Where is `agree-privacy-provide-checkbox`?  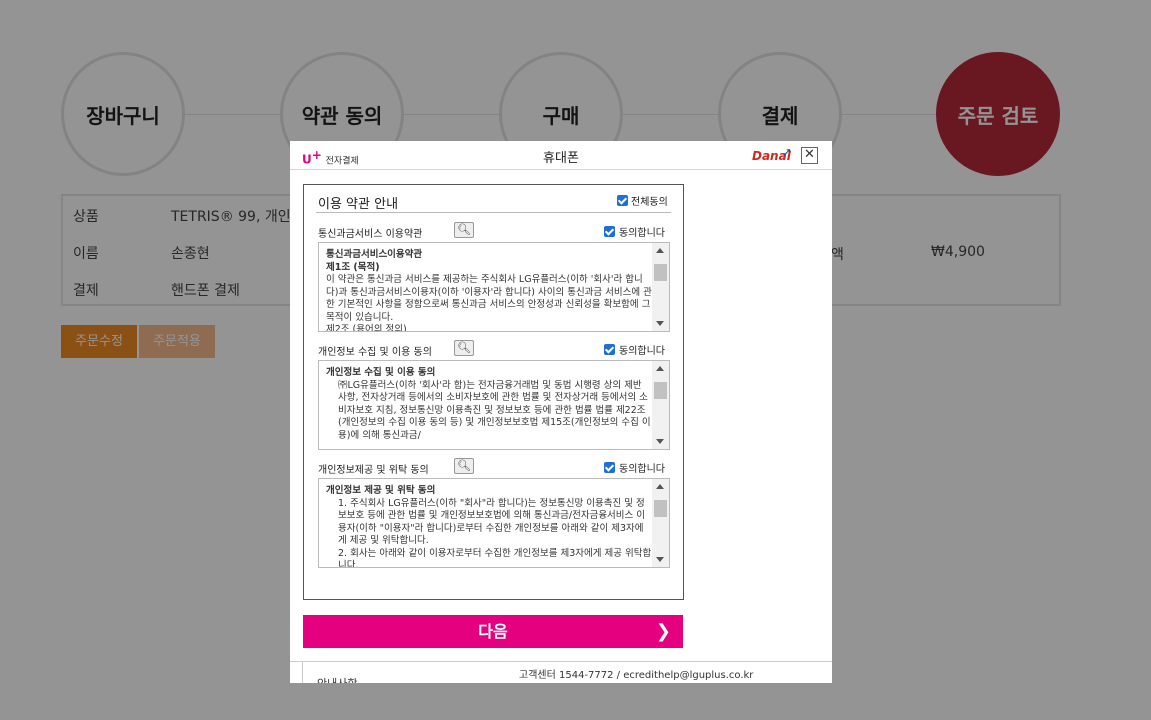
agree-privacy-provide-checkbox is located at coordinates (609, 467).